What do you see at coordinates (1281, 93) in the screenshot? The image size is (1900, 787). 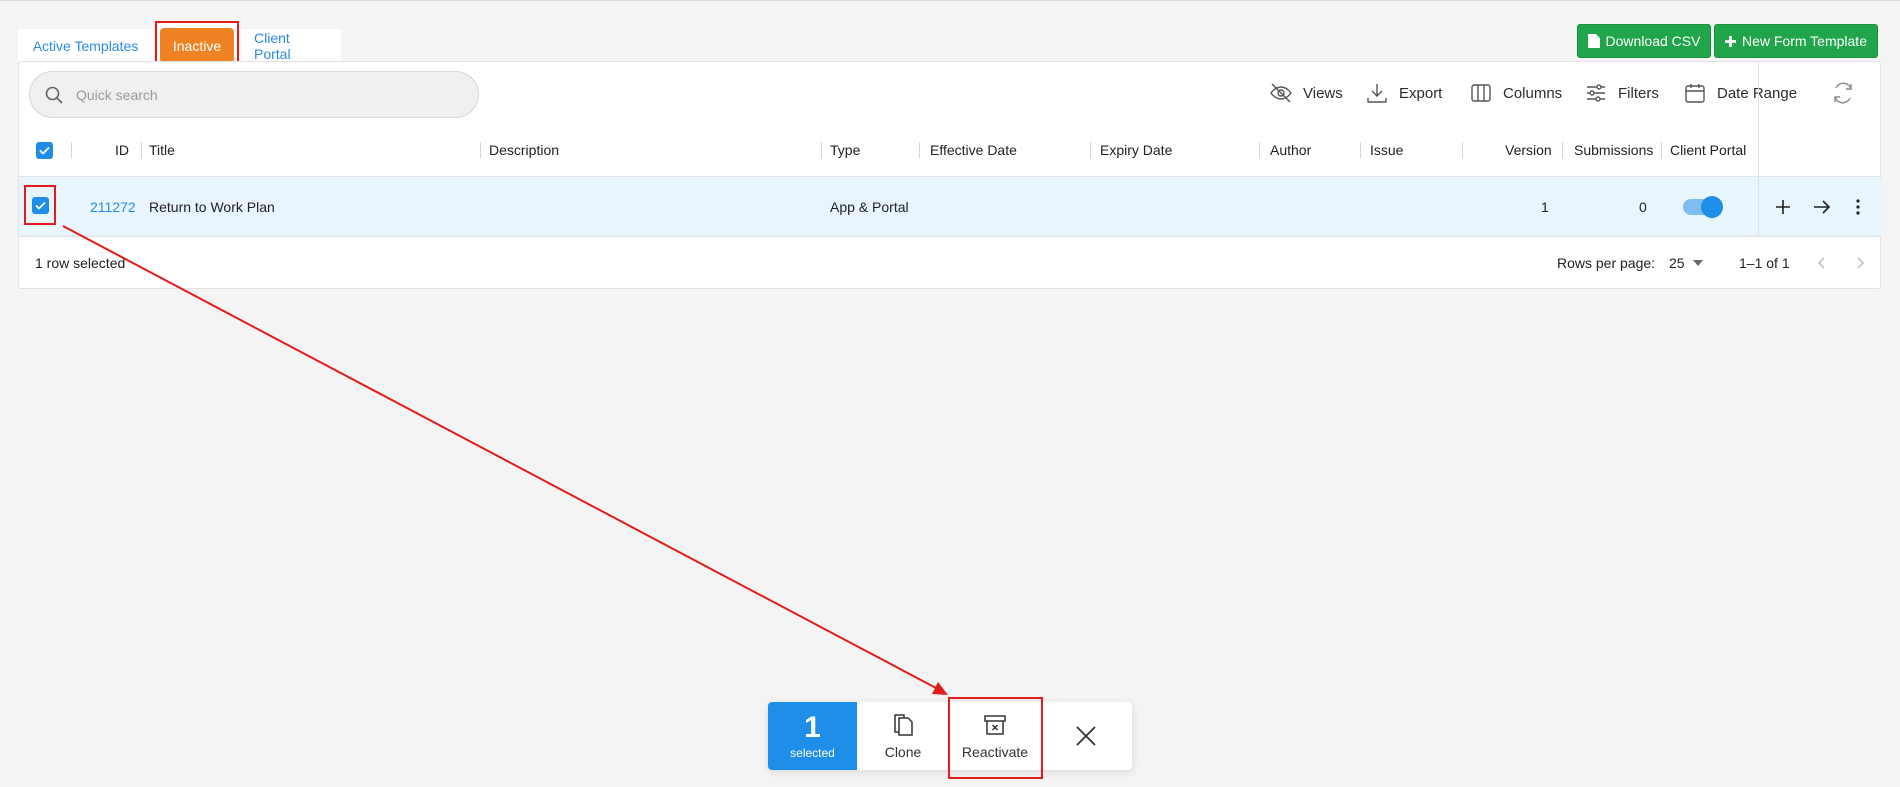 I see `eye-off-icon` at bounding box center [1281, 93].